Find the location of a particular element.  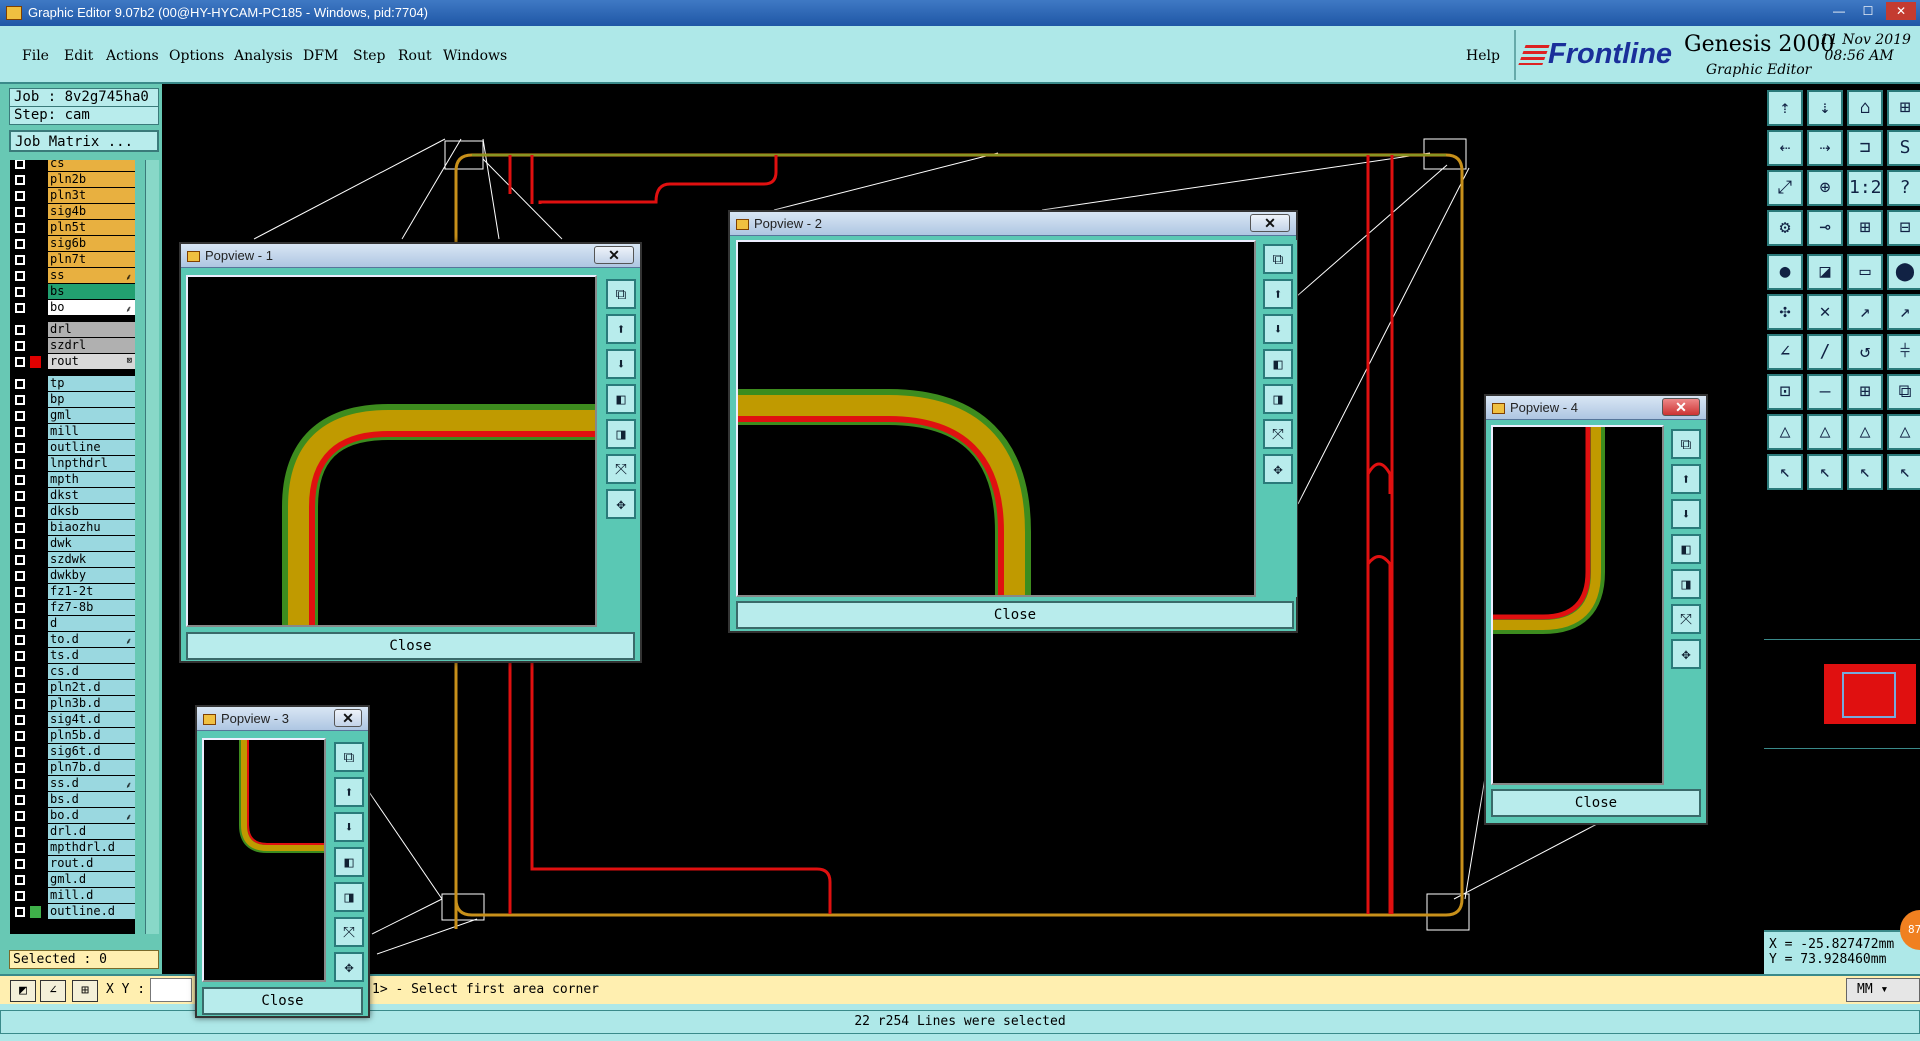

tool-button-9: ⤢ is located at coordinates (1785, 188).